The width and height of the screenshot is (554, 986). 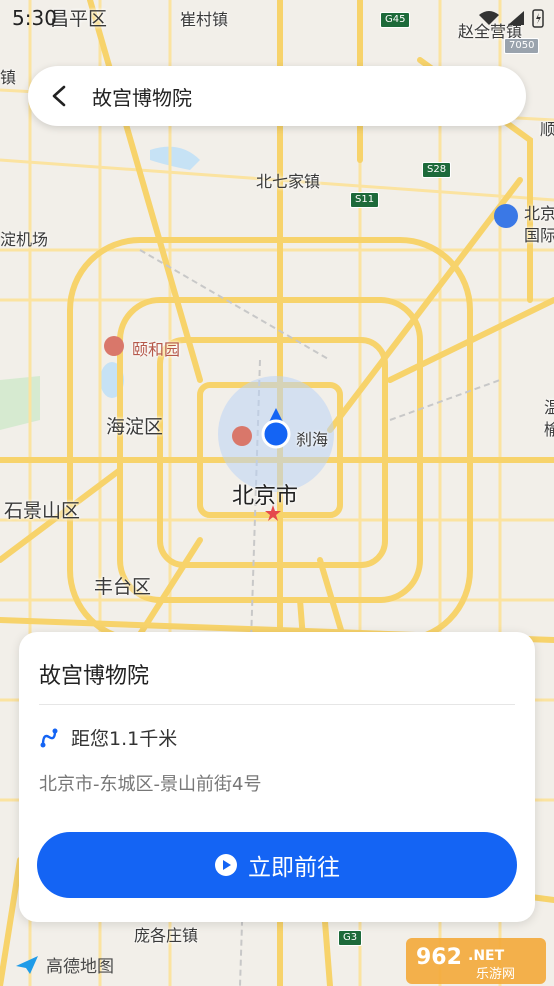 What do you see at coordinates (79, 19) in the screenshot?
I see `label-changping: 昌平区` at bounding box center [79, 19].